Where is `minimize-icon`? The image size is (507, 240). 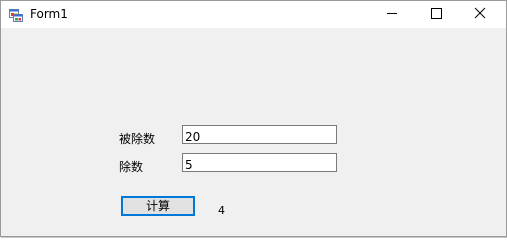
minimize-icon is located at coordinates (392, 13).